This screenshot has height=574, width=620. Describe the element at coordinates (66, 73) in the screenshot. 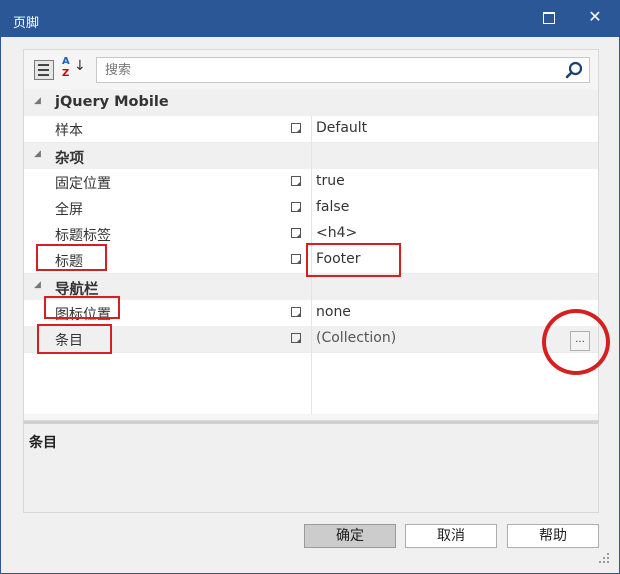

I see `sort-z-icon: Z` at that location.